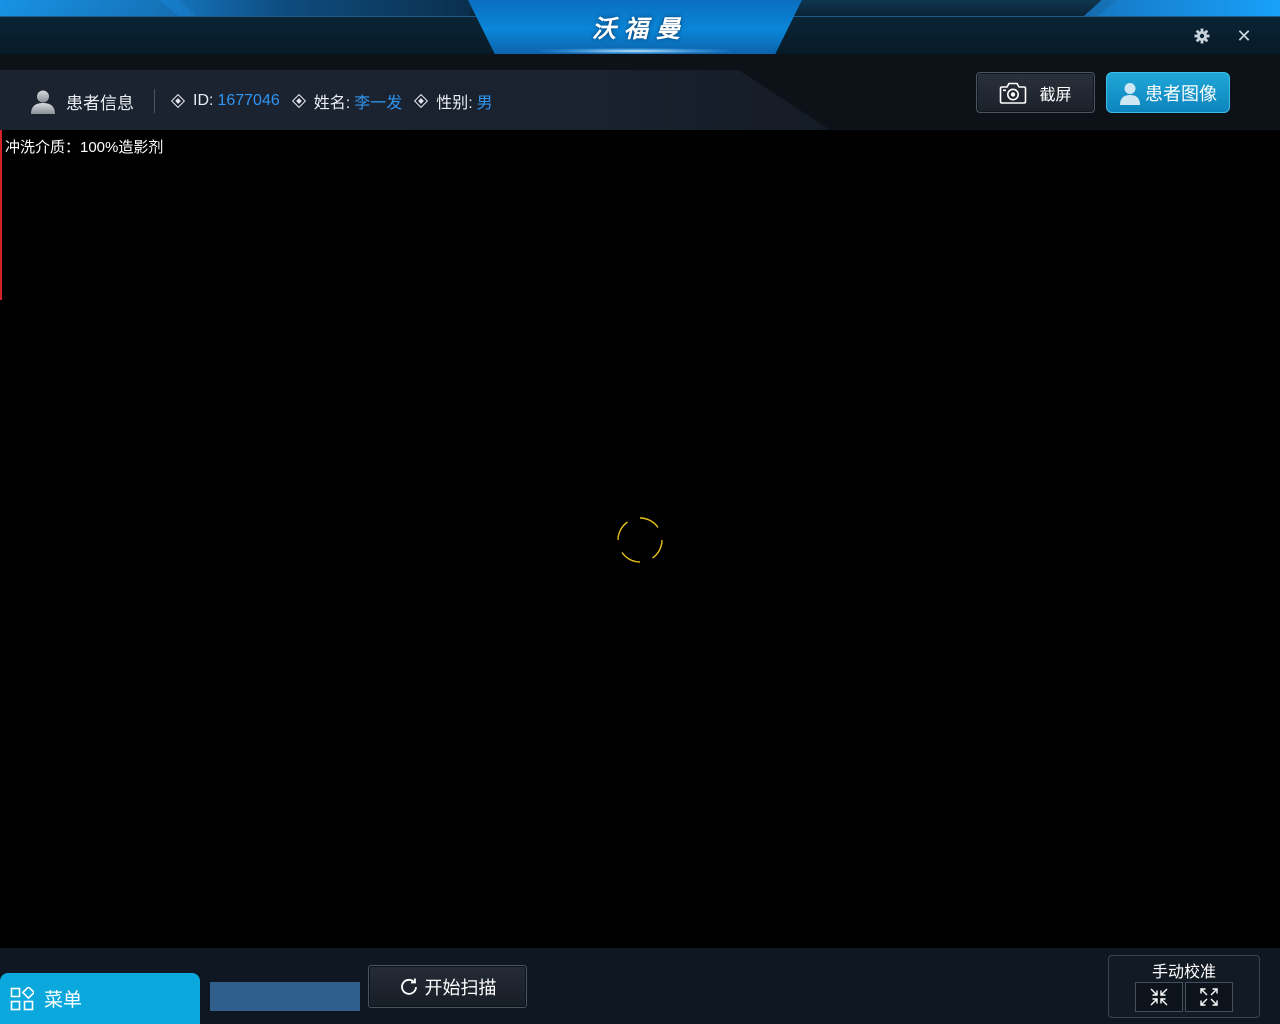 The width and height of the screenshot is (1280, 1024). I want to click on app-title: 沃福曼, so click(640, 29).